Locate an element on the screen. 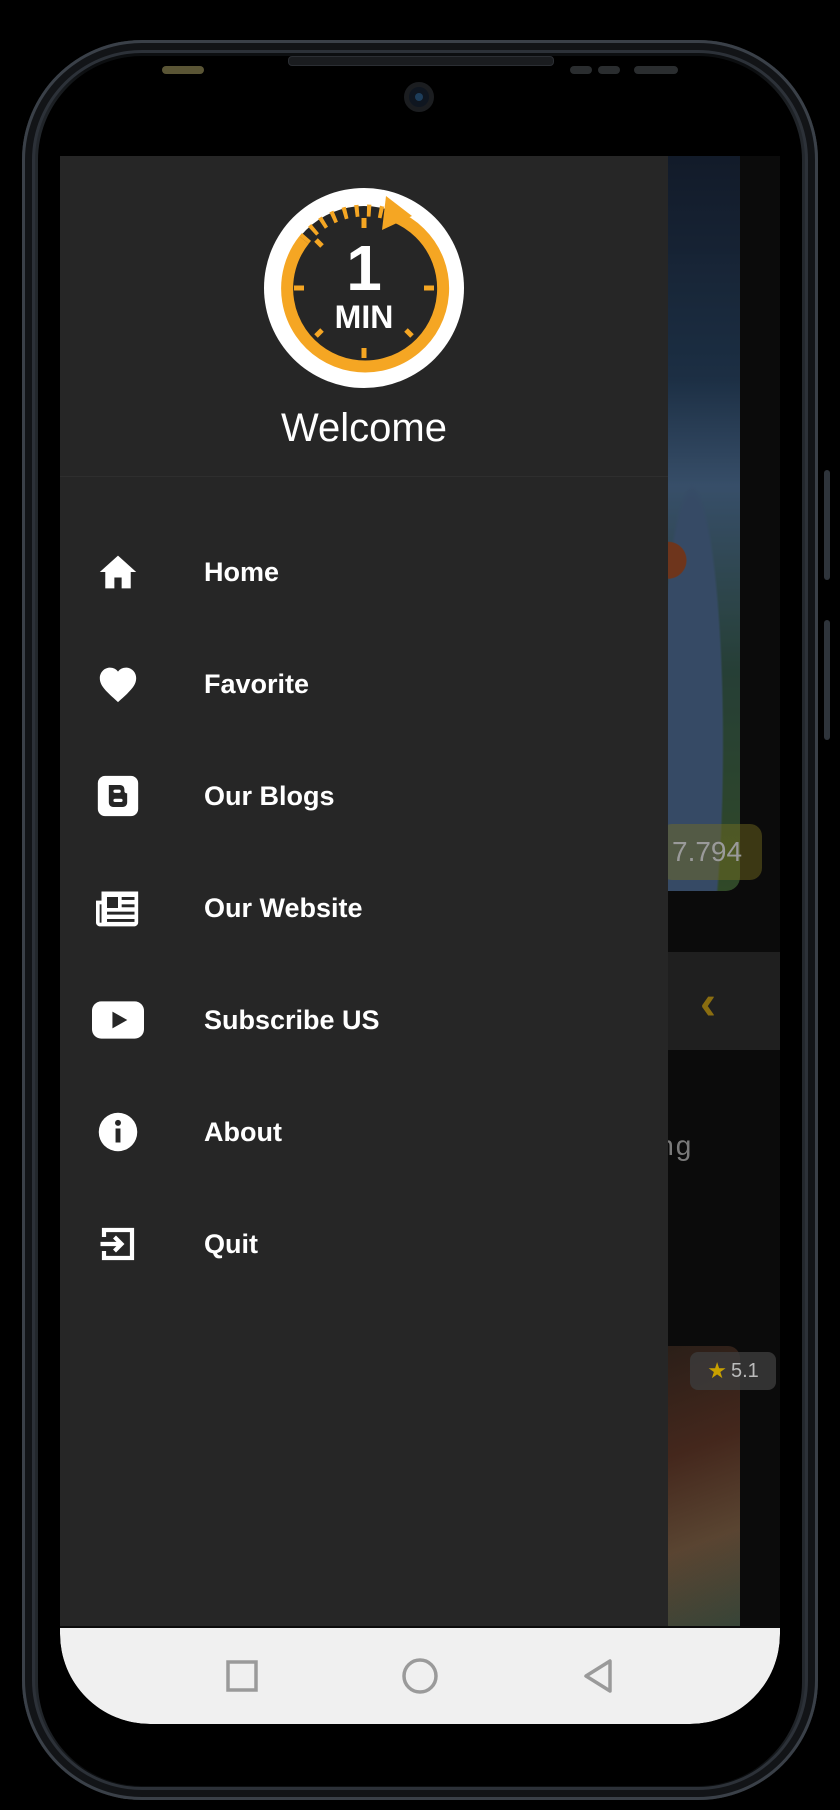 The height and width of the screenshot is (1810, 840). menu-item-label: Favorite is located at coordinates (257, 683).